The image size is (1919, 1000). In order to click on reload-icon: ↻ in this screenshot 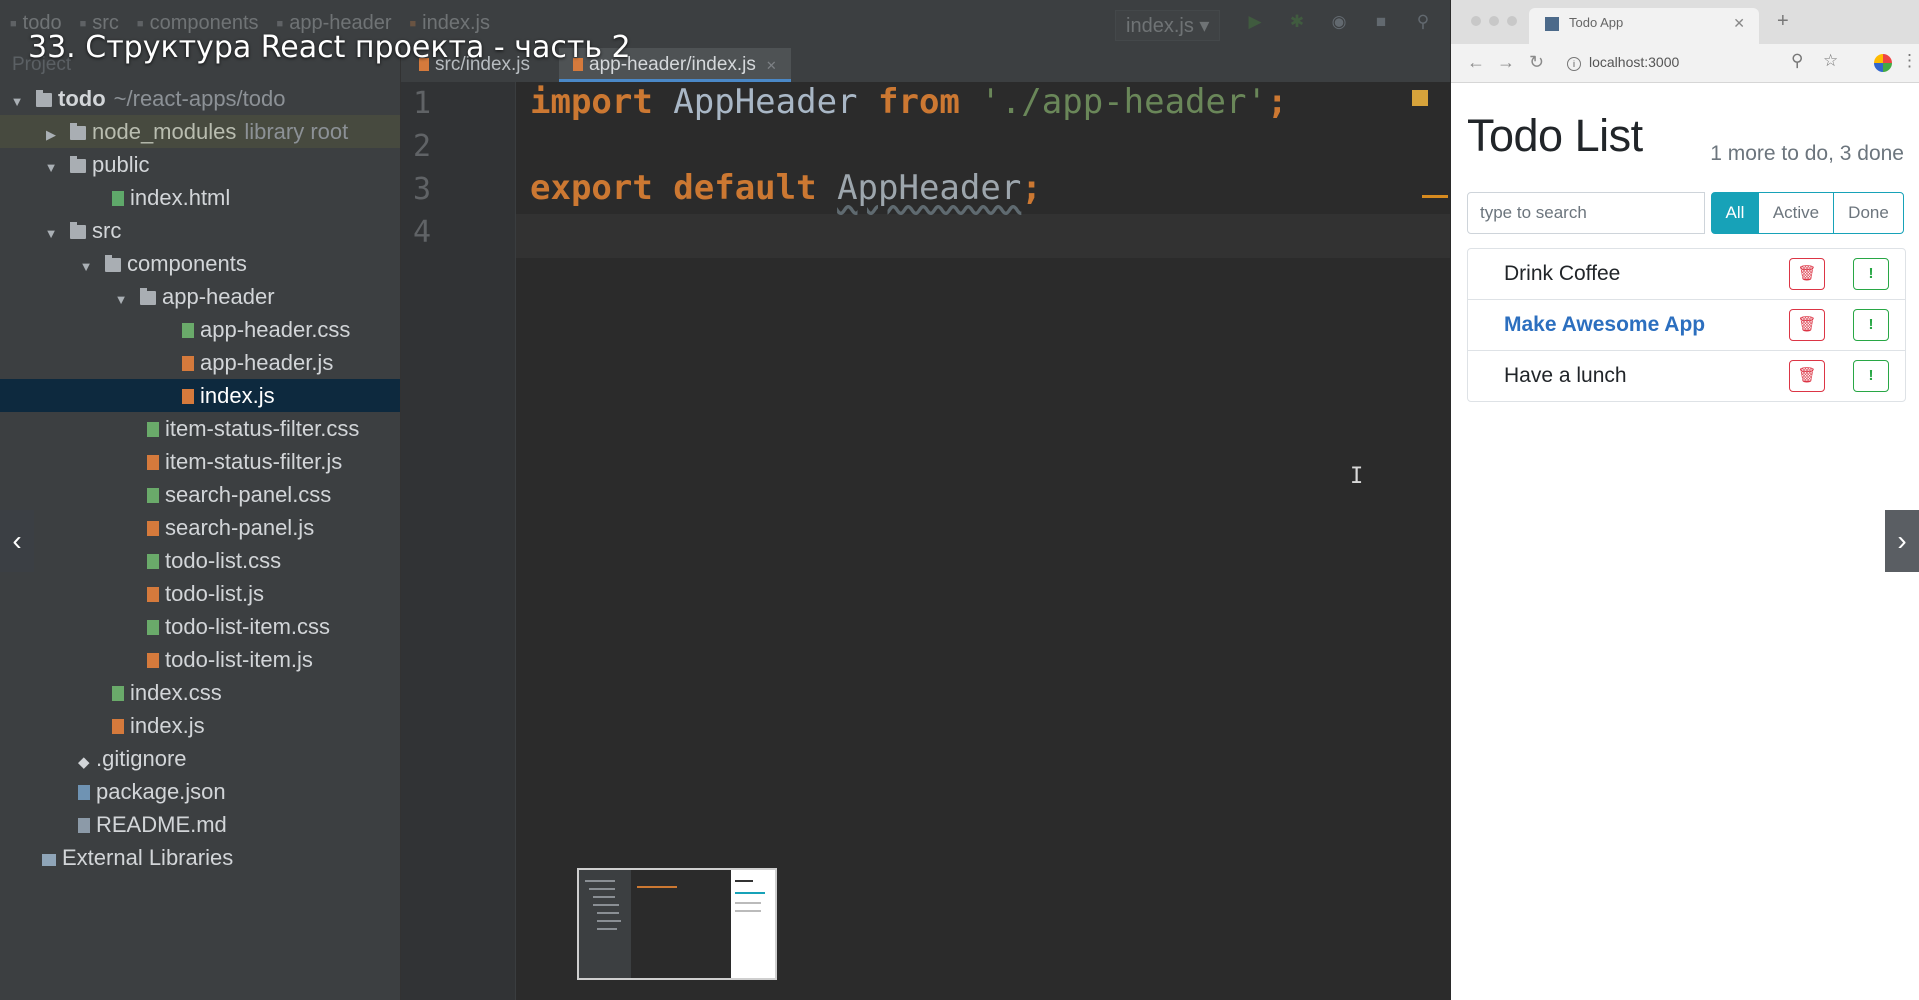, I will do `click(1536, 62)`.